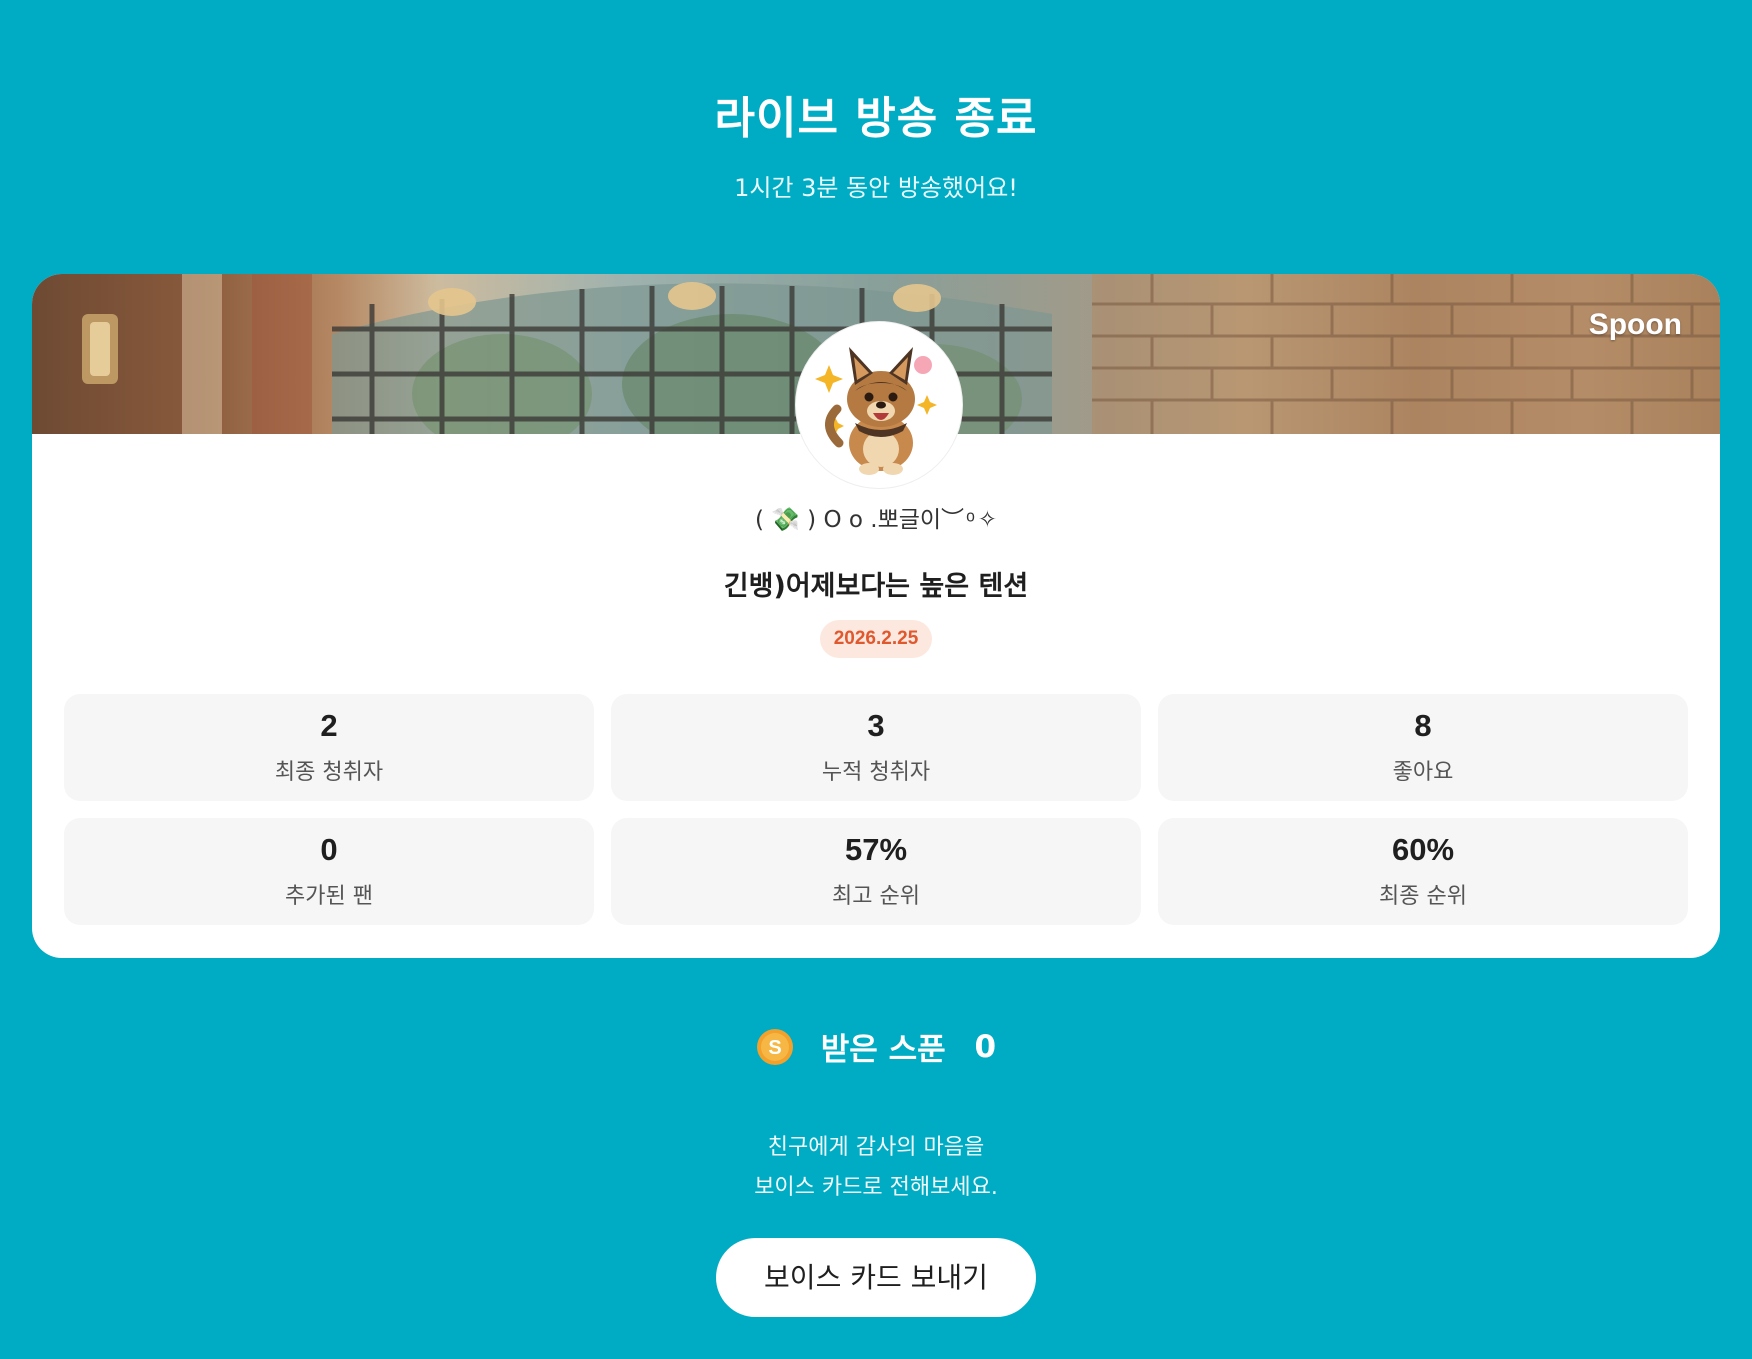 Image resolution: width=1752 pixels, height=1359 pixels. I want to click on stat-final-listeners: 2 최종 청취자, so click(329, 747).